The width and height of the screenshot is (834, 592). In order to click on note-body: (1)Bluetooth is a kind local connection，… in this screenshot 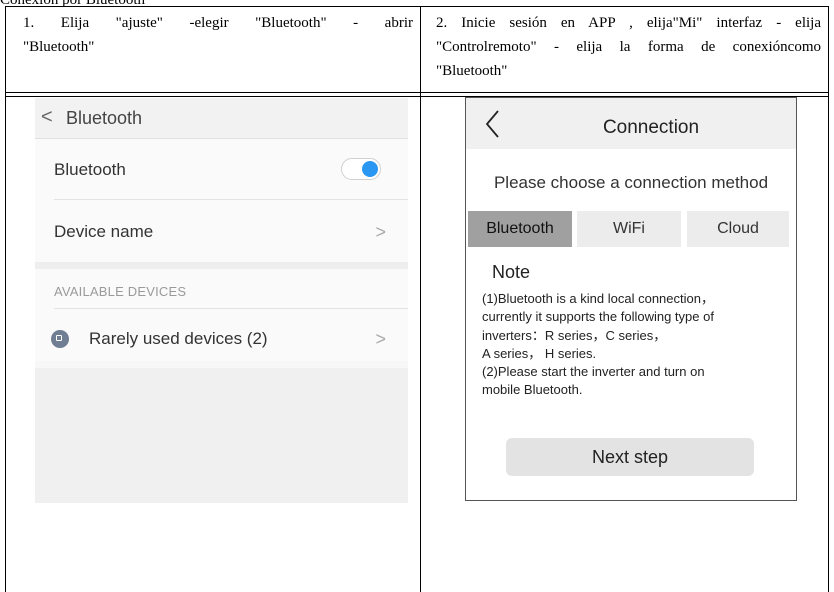, I will do `click(633, 345)`.